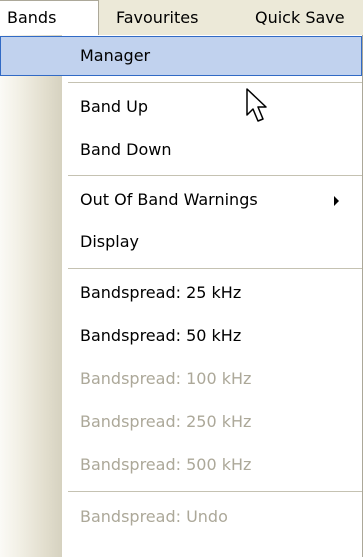 The image size is (363, 557). What do you see at coordinates (166, 421) in the screenshot?
I see `menu-item-label: Bandspread: 250 kHz` at bounding box center [166, 421].